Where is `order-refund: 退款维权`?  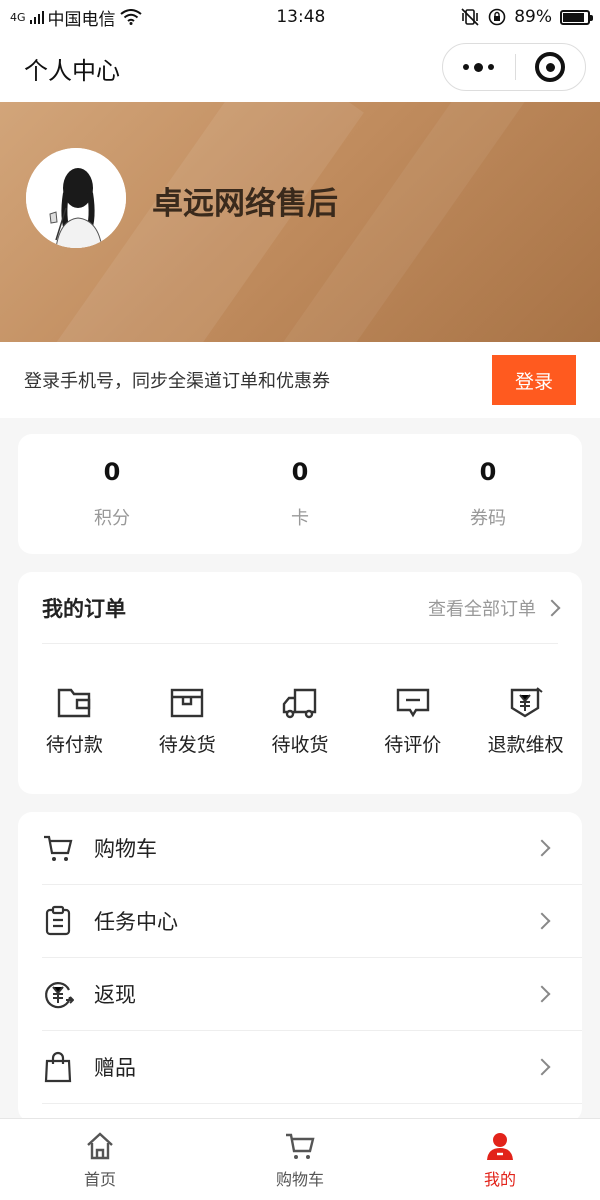
order-refund: 退款维权 is located at coordinates (525, 721).